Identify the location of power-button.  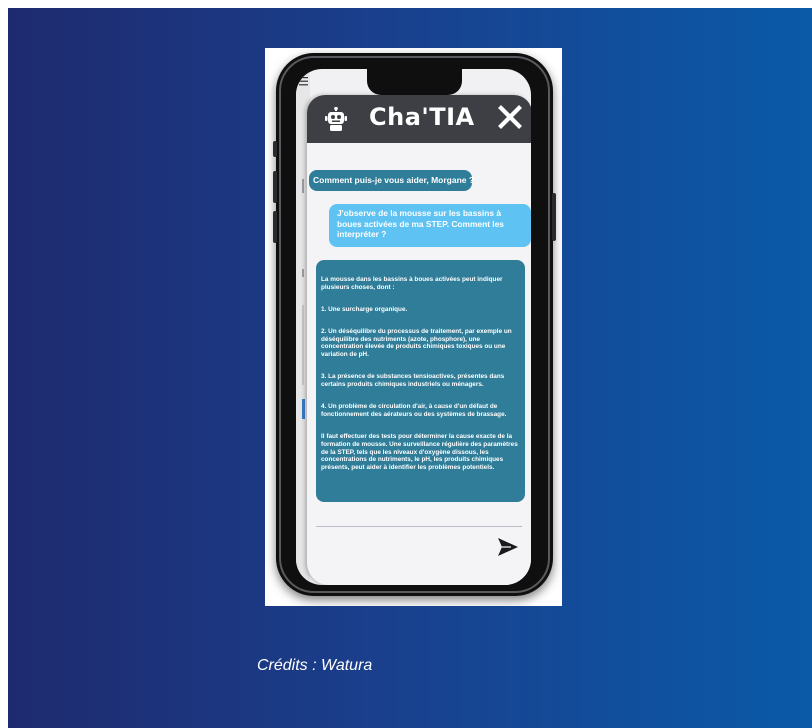
(554, 217).